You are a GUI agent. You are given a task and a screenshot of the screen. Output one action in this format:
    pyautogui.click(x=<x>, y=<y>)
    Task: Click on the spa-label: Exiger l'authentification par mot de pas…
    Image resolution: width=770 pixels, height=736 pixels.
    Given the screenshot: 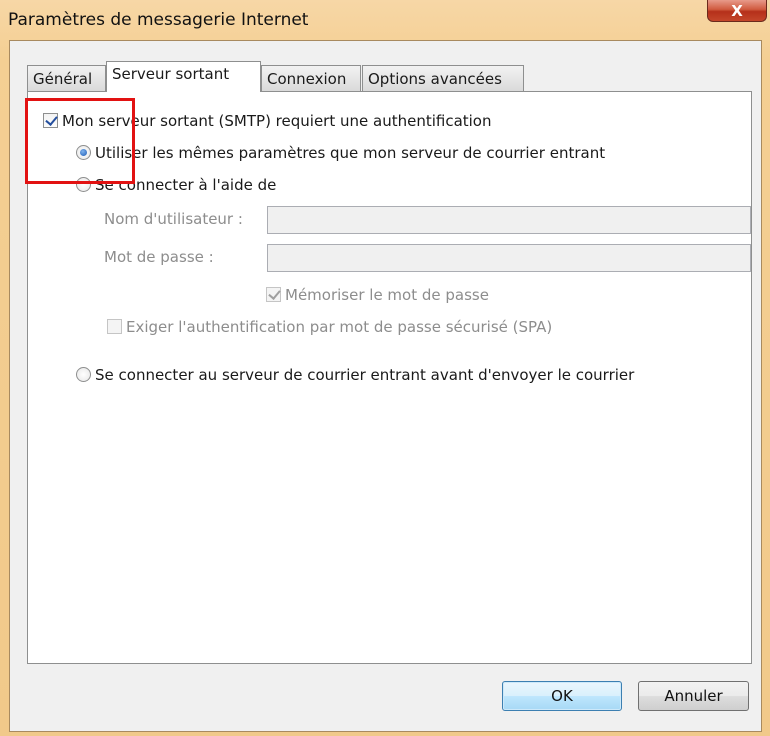 What is the action you would take?
    pyautogui.click(x=339, y=327)
    